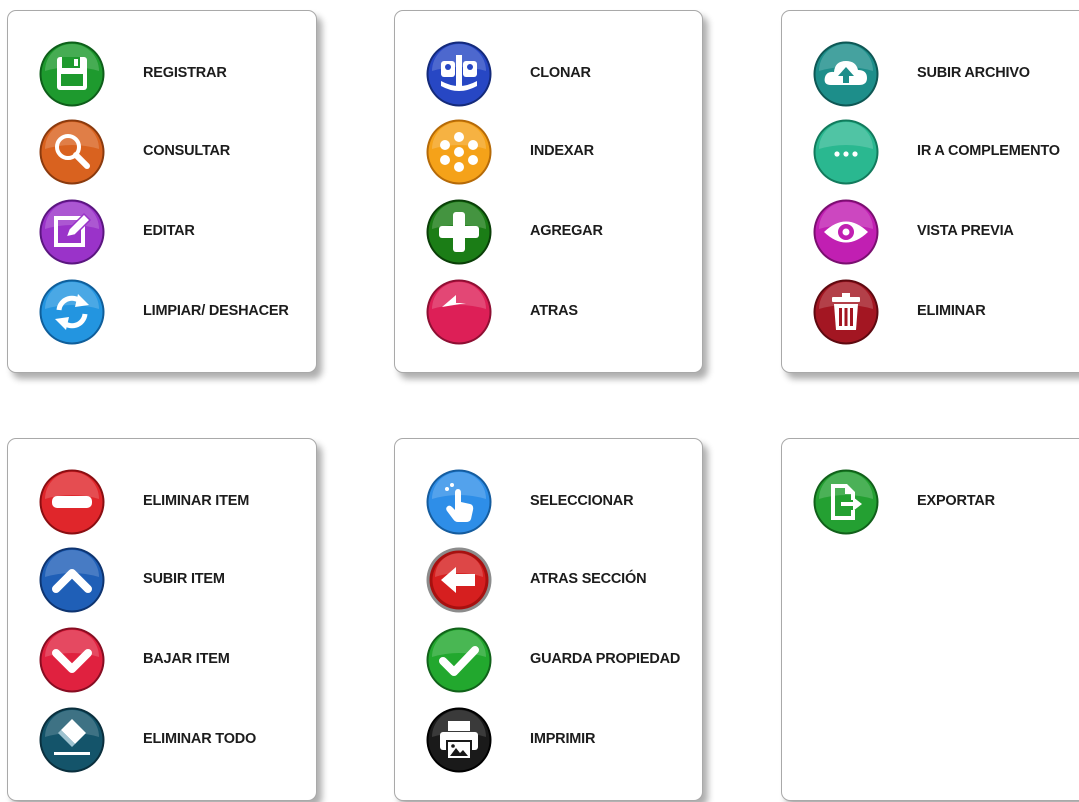 This screenshot has width=1079, height=802. I want to click on exportar-button: EXPORTAR, so click(946, 502).